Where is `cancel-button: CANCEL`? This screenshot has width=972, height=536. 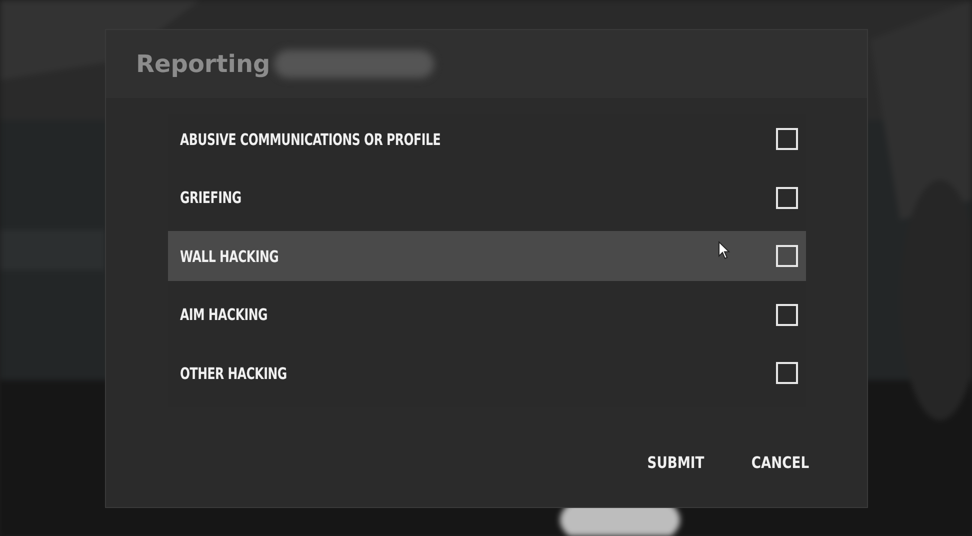
cancel-button: CANCEL is located at coordinates (780, 462).